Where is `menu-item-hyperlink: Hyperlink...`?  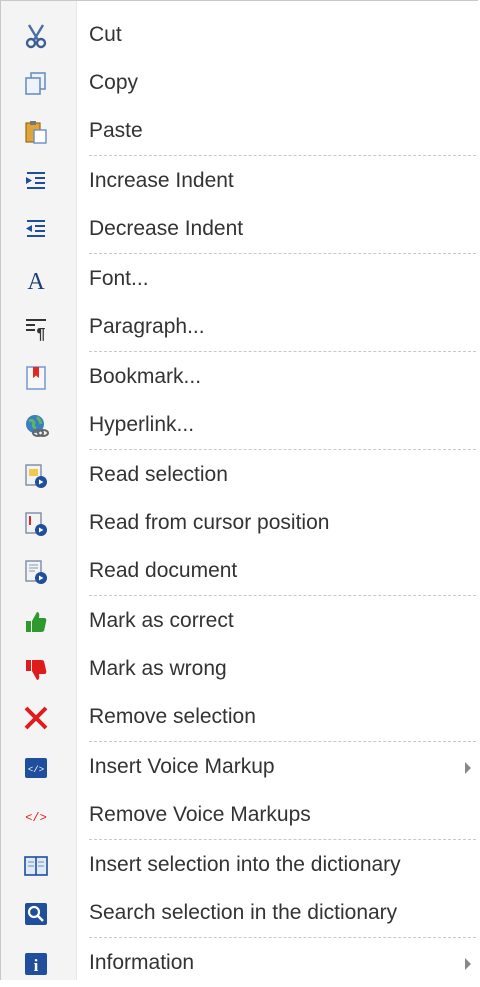
menu-item-hyperlink: Hyperlink... is located at coordinates (240, 425).